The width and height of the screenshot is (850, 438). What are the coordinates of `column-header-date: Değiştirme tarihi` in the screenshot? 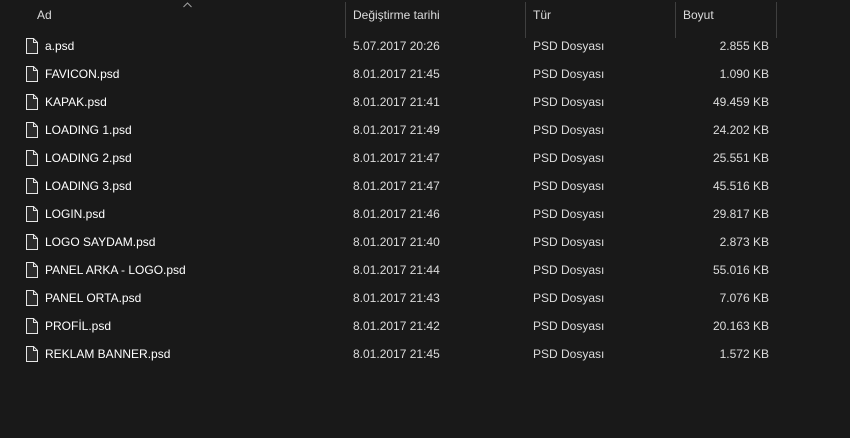 It's located at (436, 19).